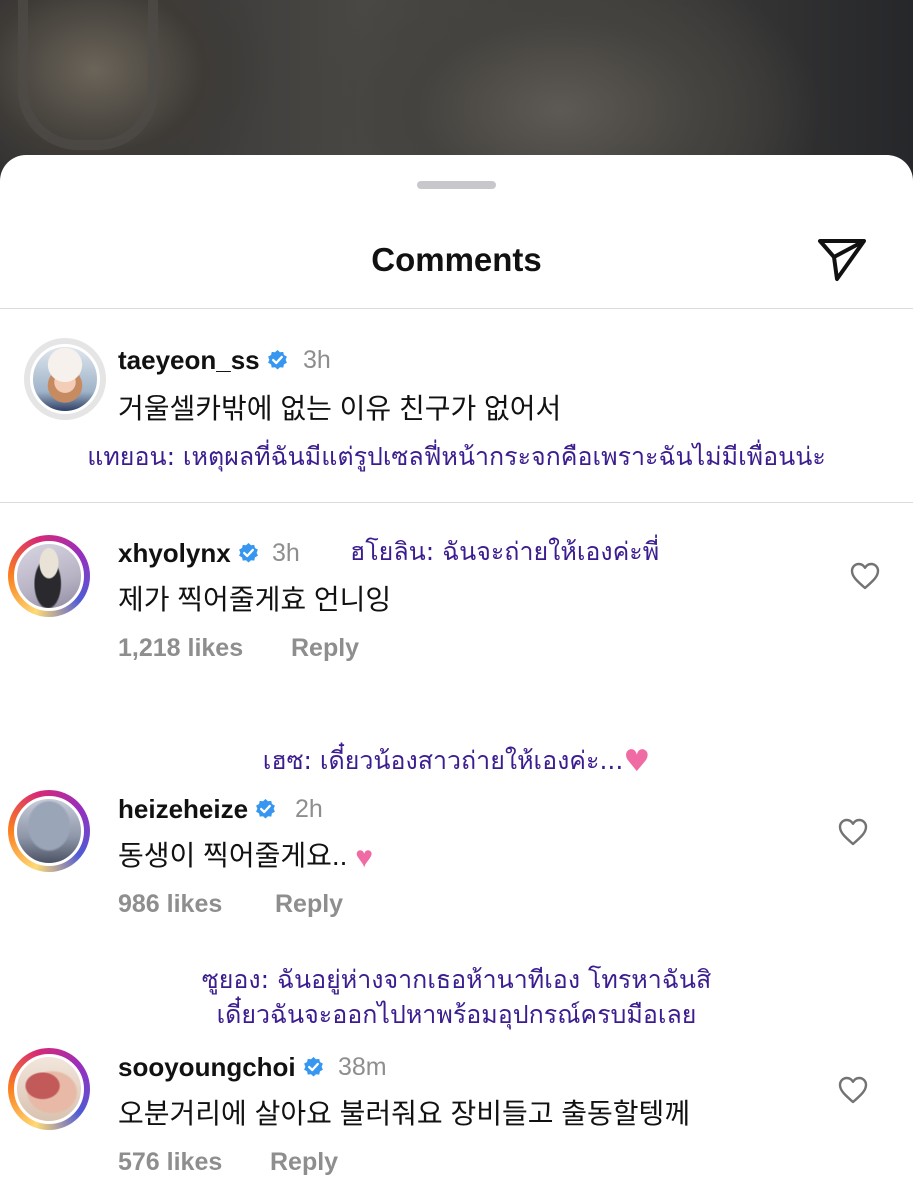 The width and height of the screenshot is (913, 1200). What do you see at coordinates (189, 360) in the screenshot?
I see `username-text: taeyeon_ss` at bounding box center [189, 360].